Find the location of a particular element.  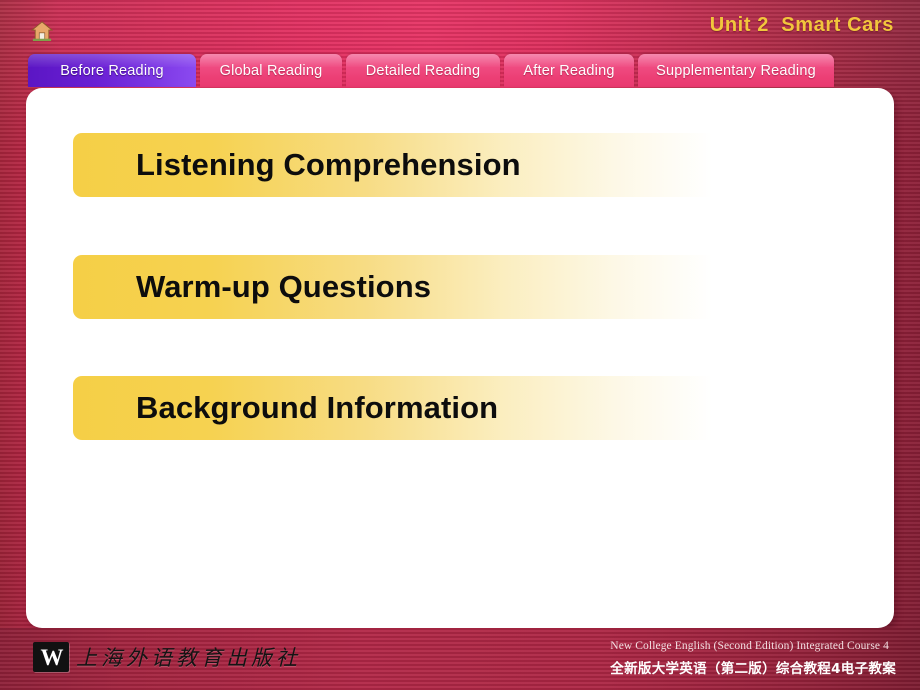

page-title: Unit 2 Smart Cars is located at coordinates (801, 25).